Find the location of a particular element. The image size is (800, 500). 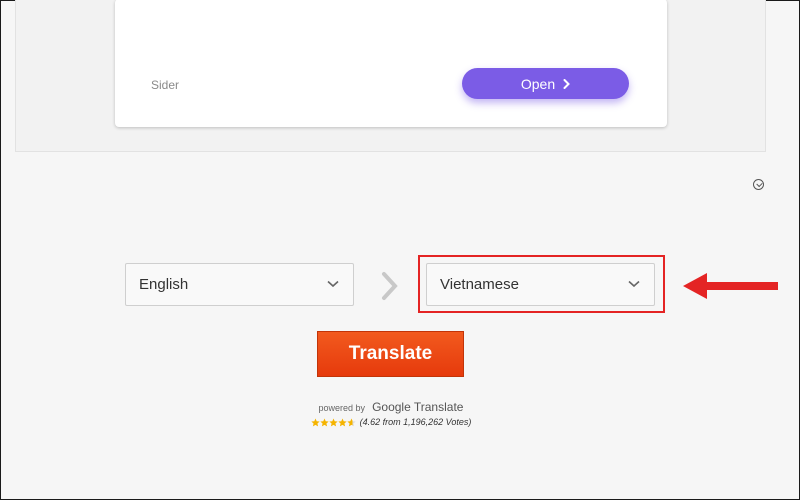

source-language-value: English is located at coordinates (164, 284).